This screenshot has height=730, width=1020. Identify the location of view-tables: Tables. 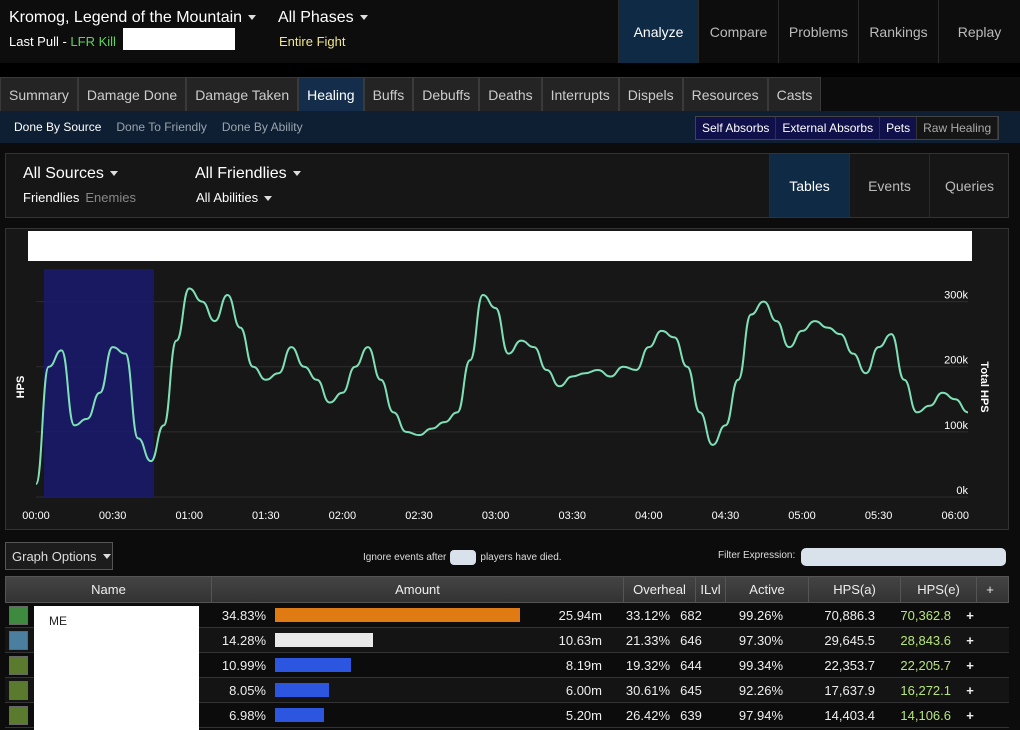
(809, 185).